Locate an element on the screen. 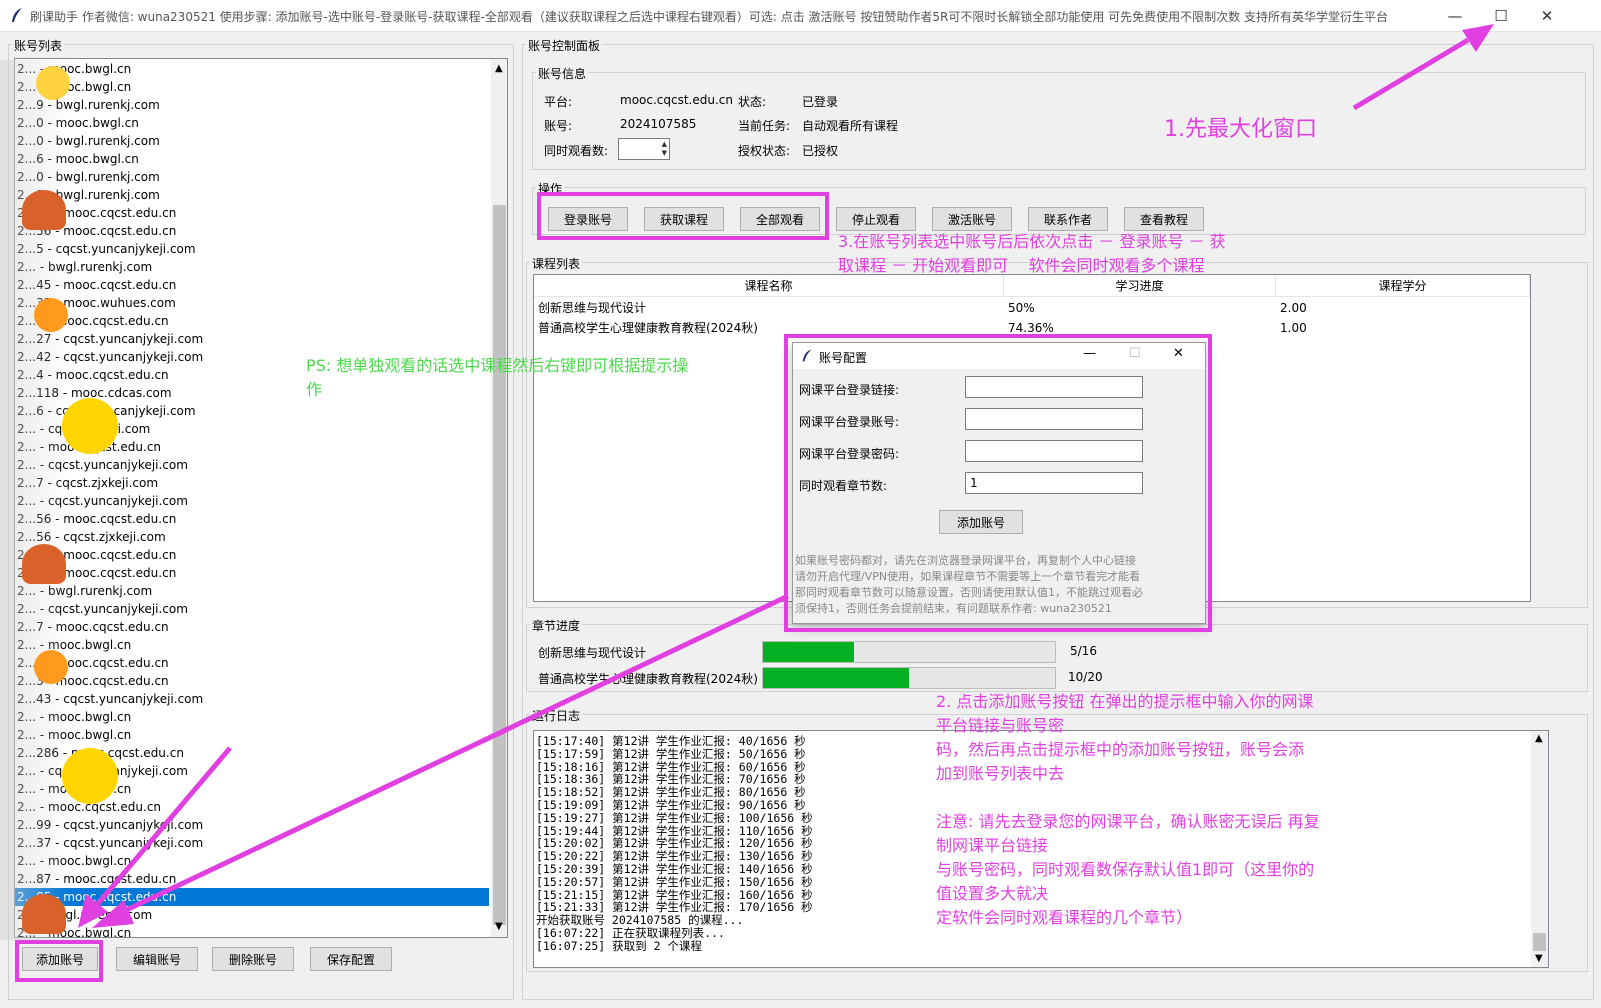  arrow-dialog-to-add is located at coordinates (453, 755).